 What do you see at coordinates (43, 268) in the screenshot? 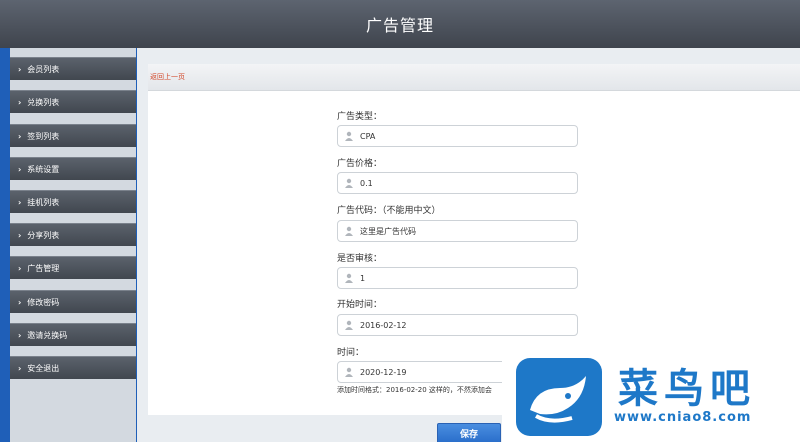
I see `sidebar-item-label: 广告管理` at bounding box center [43, 268].